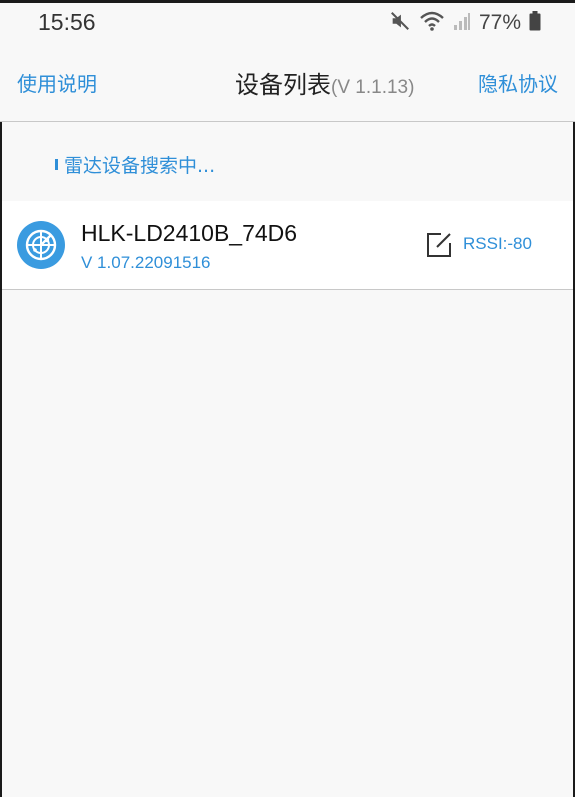  I want to click on instructions-link: 使用说明, so click(57, 82).